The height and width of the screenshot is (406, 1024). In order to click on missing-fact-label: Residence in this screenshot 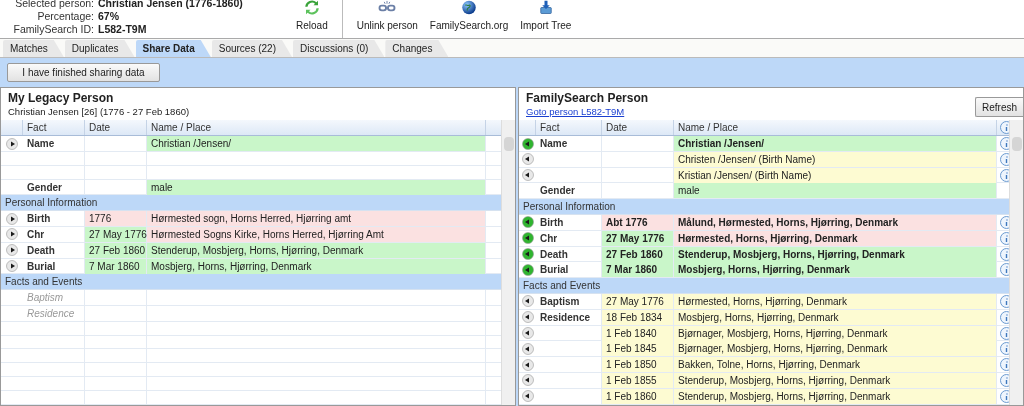, I will do `click(51, 313)`.